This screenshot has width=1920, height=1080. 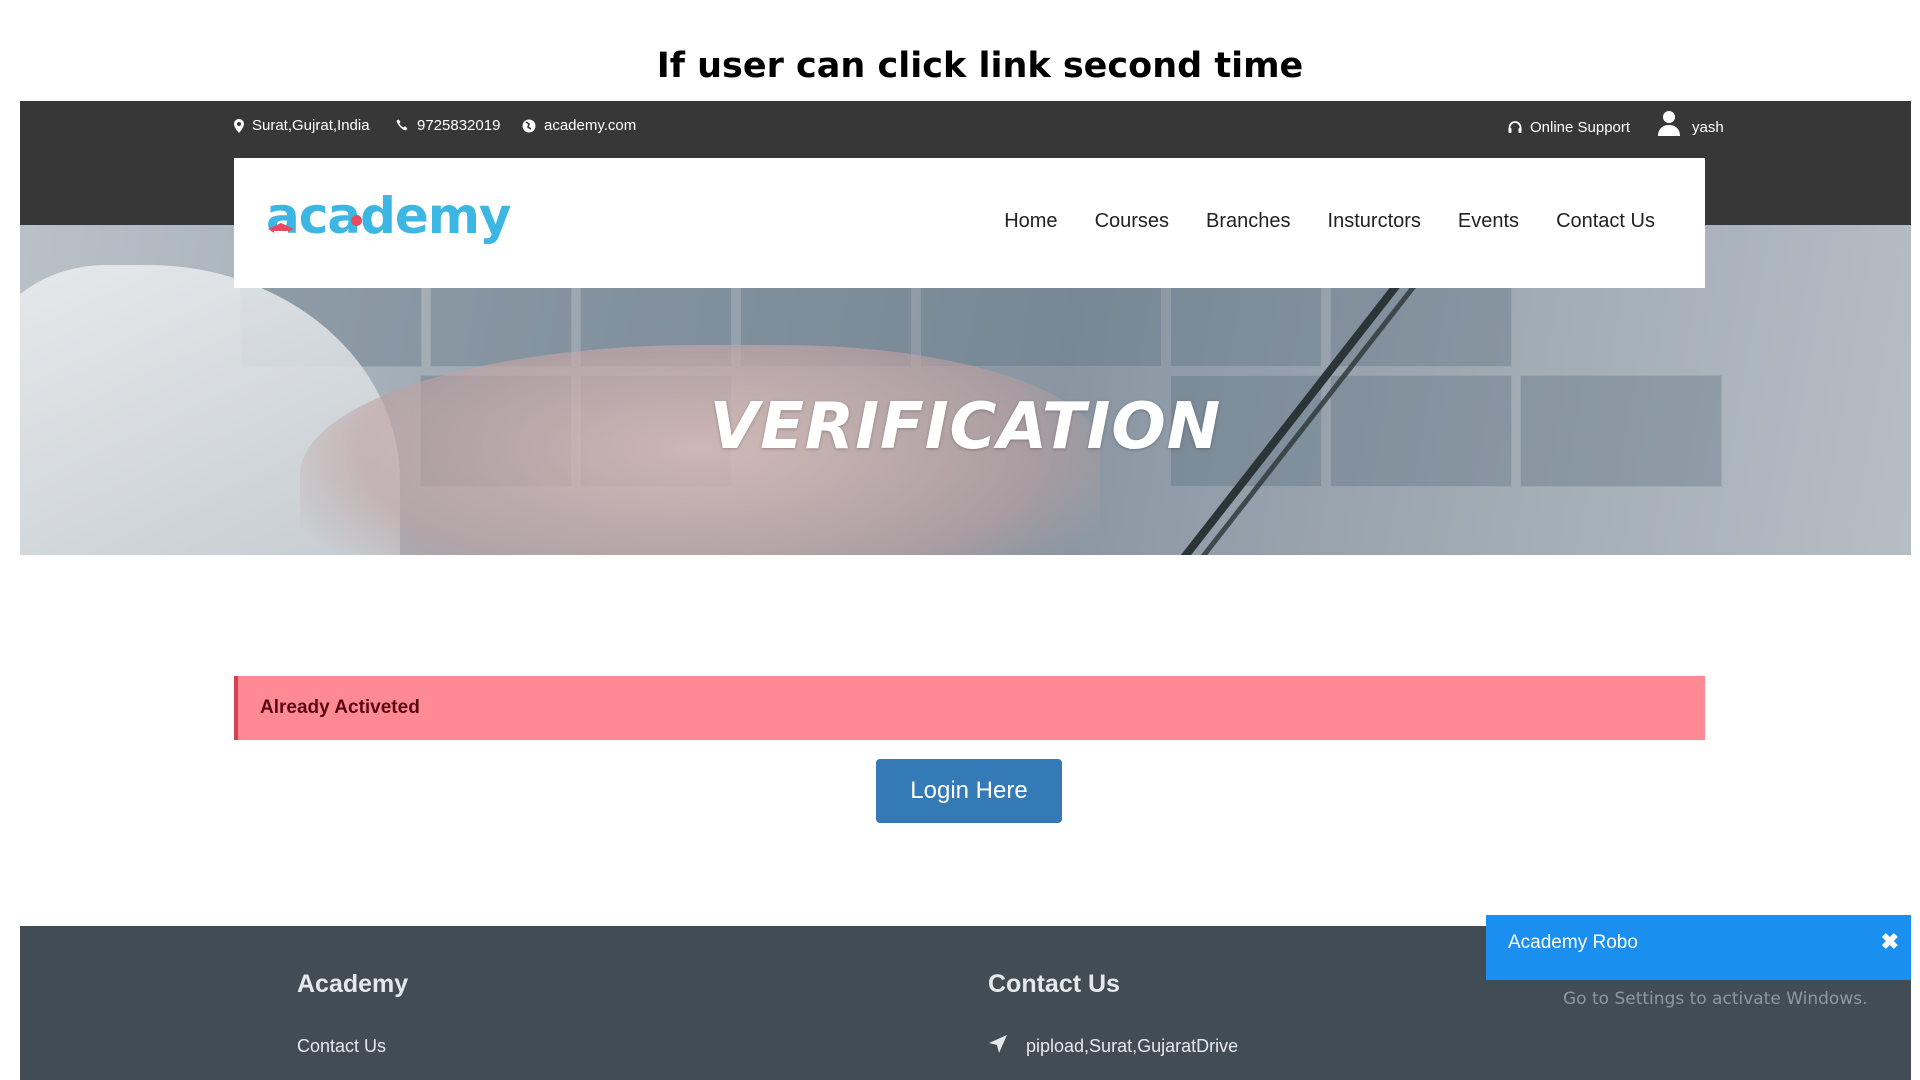 I want to click on footer-contact-us-link: Contact Us, so click(x=341, y=1046).